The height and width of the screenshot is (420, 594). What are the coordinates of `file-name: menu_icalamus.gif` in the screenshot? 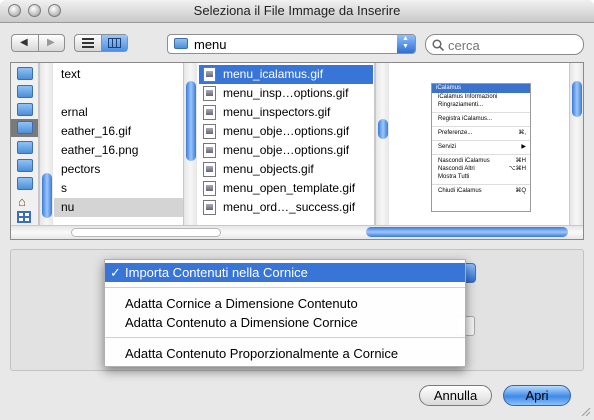 It's located at (273, 74).